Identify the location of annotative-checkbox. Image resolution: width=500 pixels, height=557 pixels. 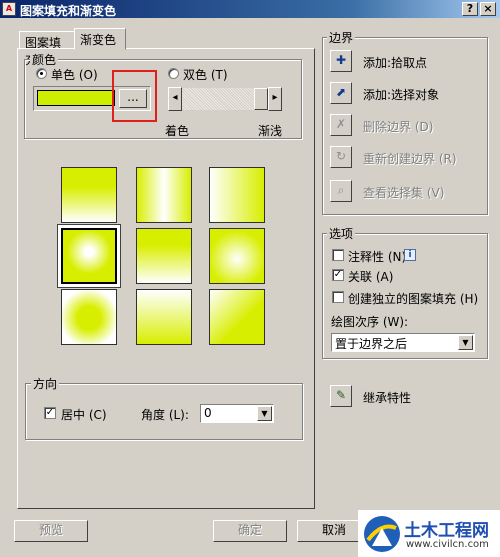
(338, 255).